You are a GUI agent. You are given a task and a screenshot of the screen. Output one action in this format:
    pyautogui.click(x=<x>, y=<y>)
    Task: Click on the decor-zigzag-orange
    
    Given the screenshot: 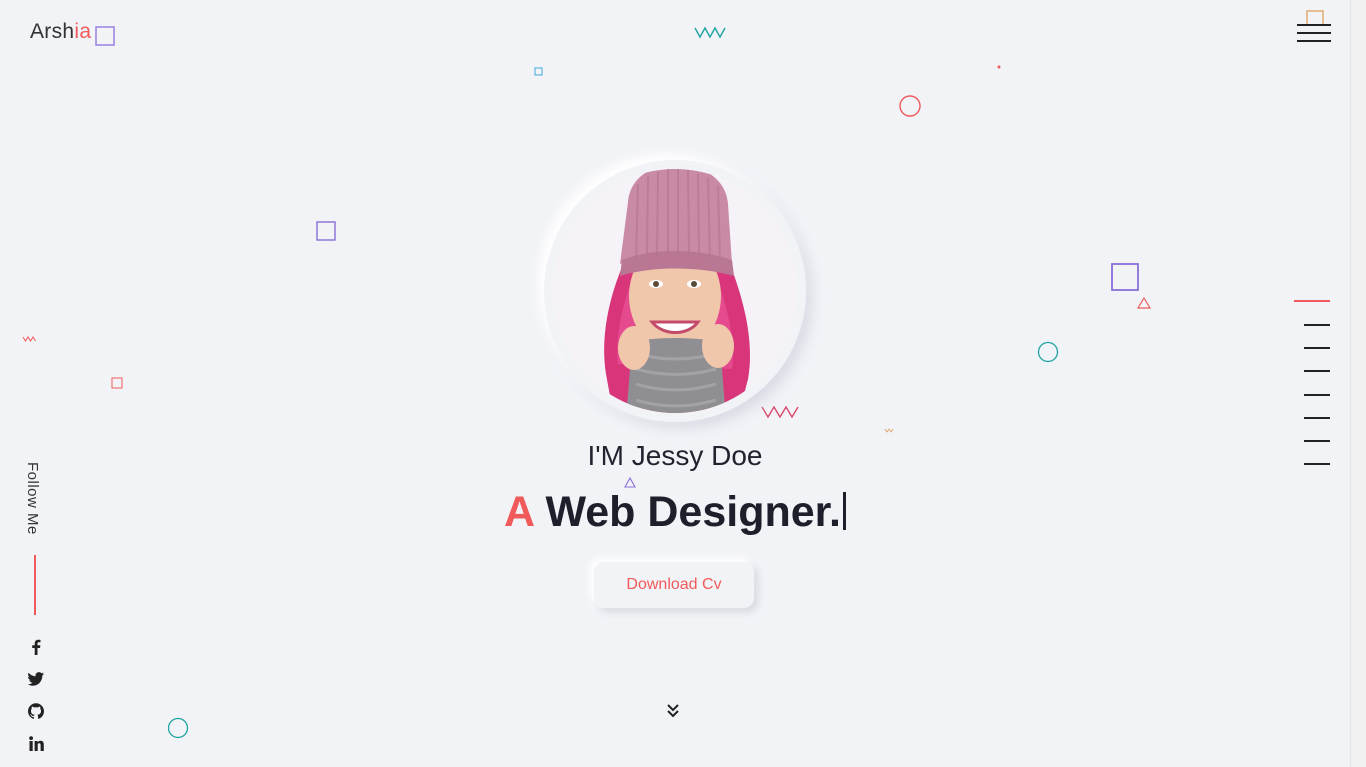 What is the action you would take?
    pyautogui.click(x=889, y=430)
    